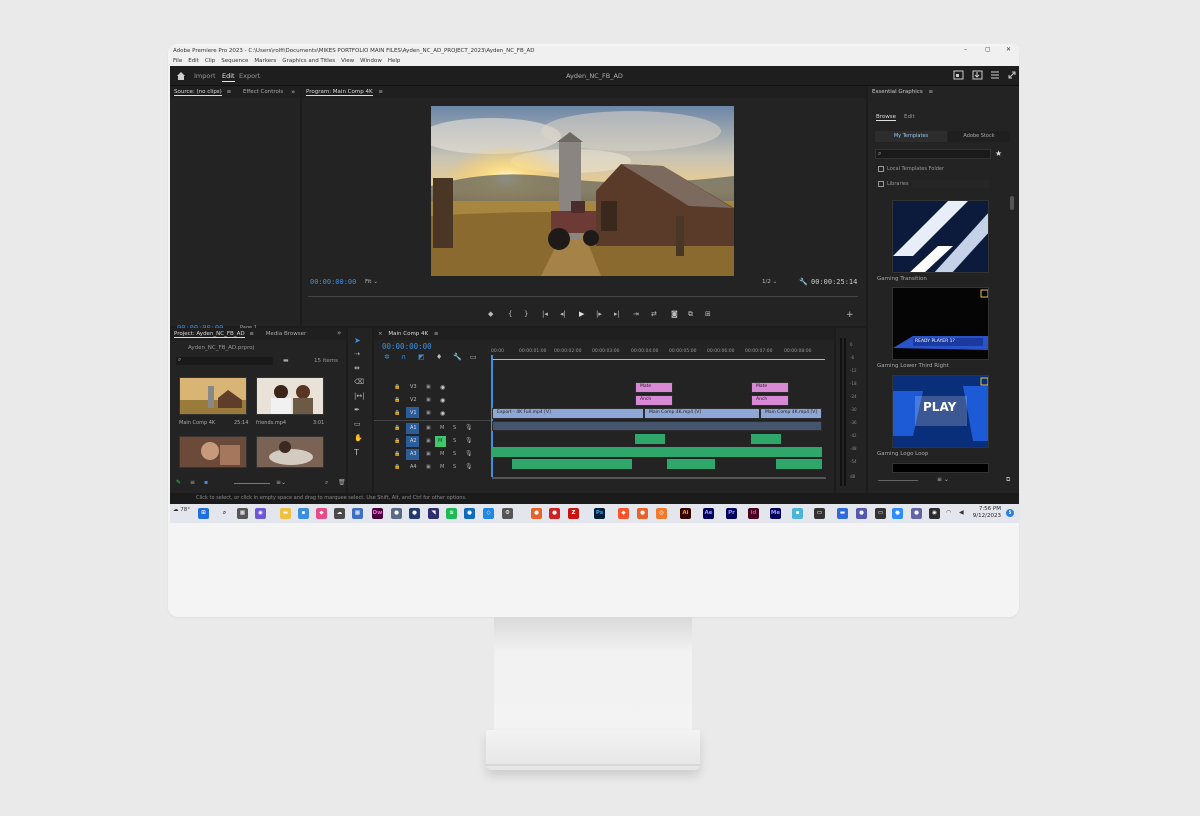 The height and width of the screenshot is (816, 1200). What do you see at coordinates (685, 513) in the screenshot?
I see `illustrator-icon: Ai` at bounding box center [685, 513].